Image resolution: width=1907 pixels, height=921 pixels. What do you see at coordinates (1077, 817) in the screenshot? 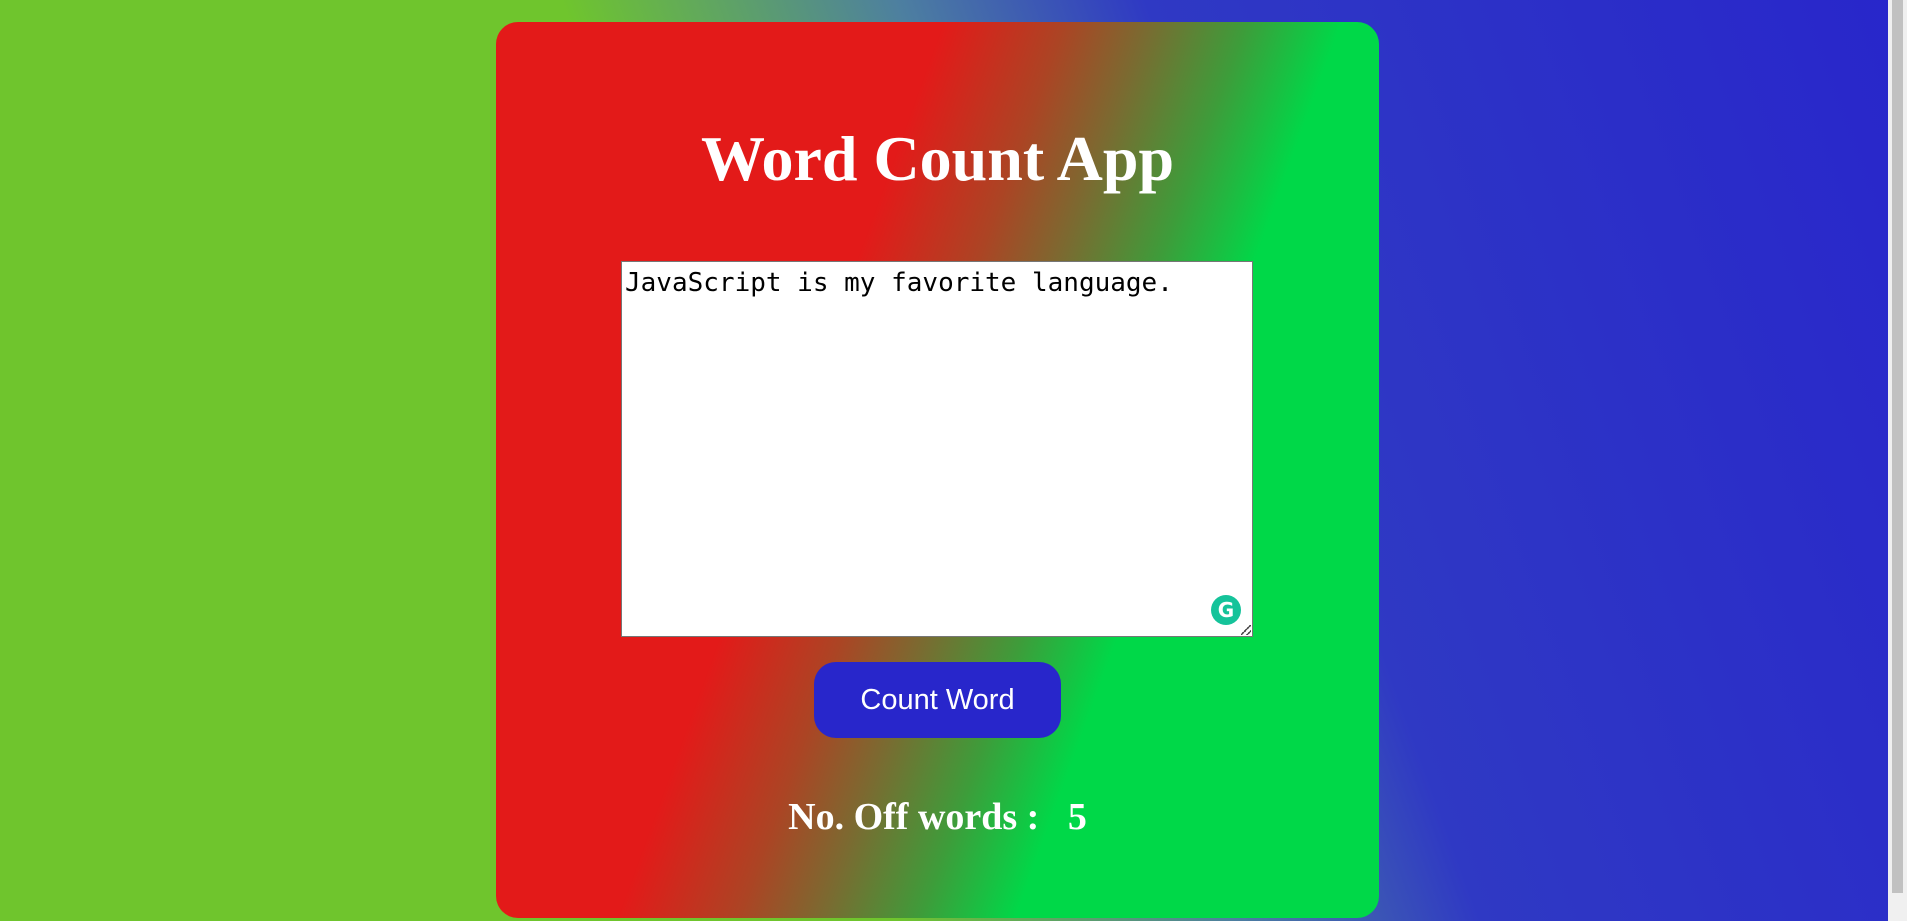
I see `word-count-value: 5` at bounding box center [1077, 817].